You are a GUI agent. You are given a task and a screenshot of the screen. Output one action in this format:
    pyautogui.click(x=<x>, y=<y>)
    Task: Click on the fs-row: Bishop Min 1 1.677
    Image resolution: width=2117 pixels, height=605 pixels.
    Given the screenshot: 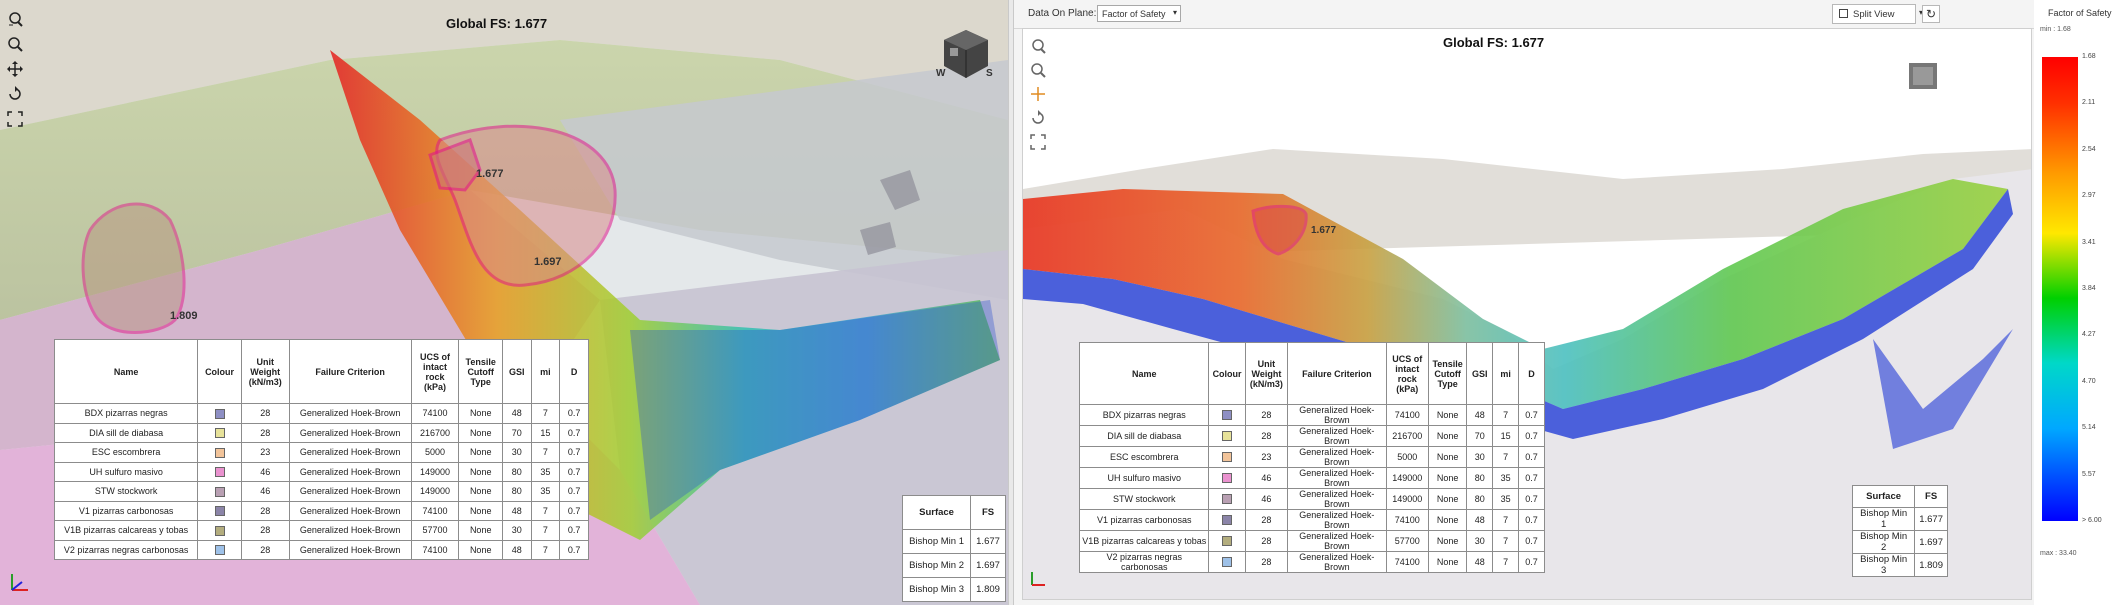 What is the action you would take?
    pyautogui.click(x=1899, y=519)
    